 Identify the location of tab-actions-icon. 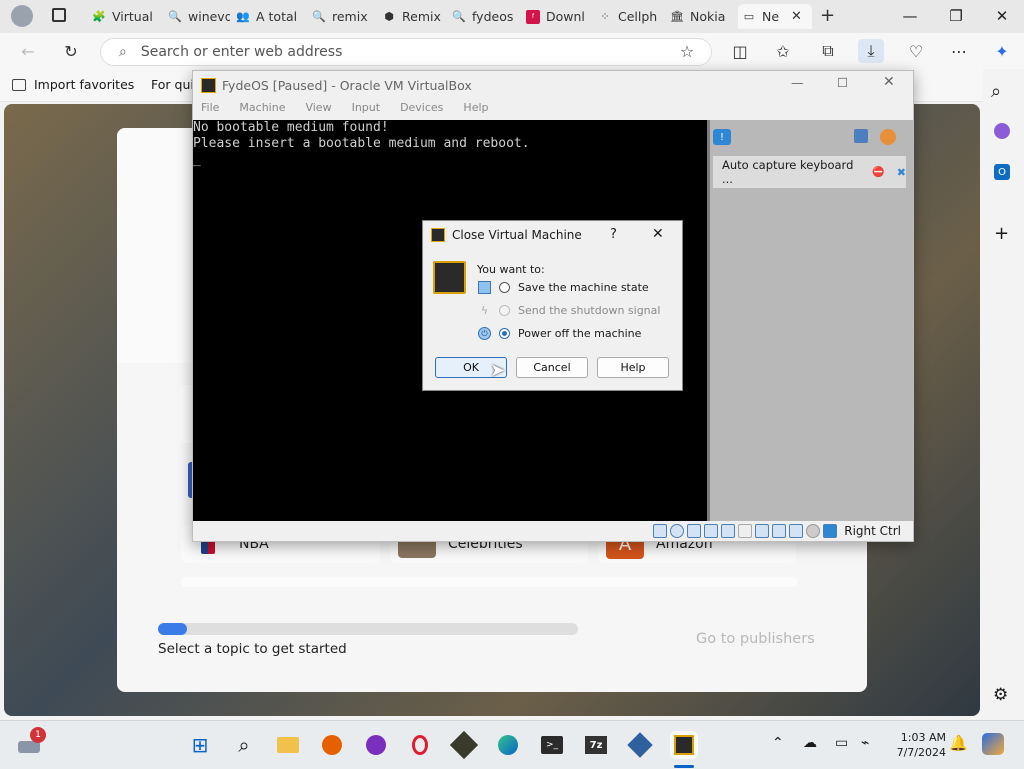
(59, 15).